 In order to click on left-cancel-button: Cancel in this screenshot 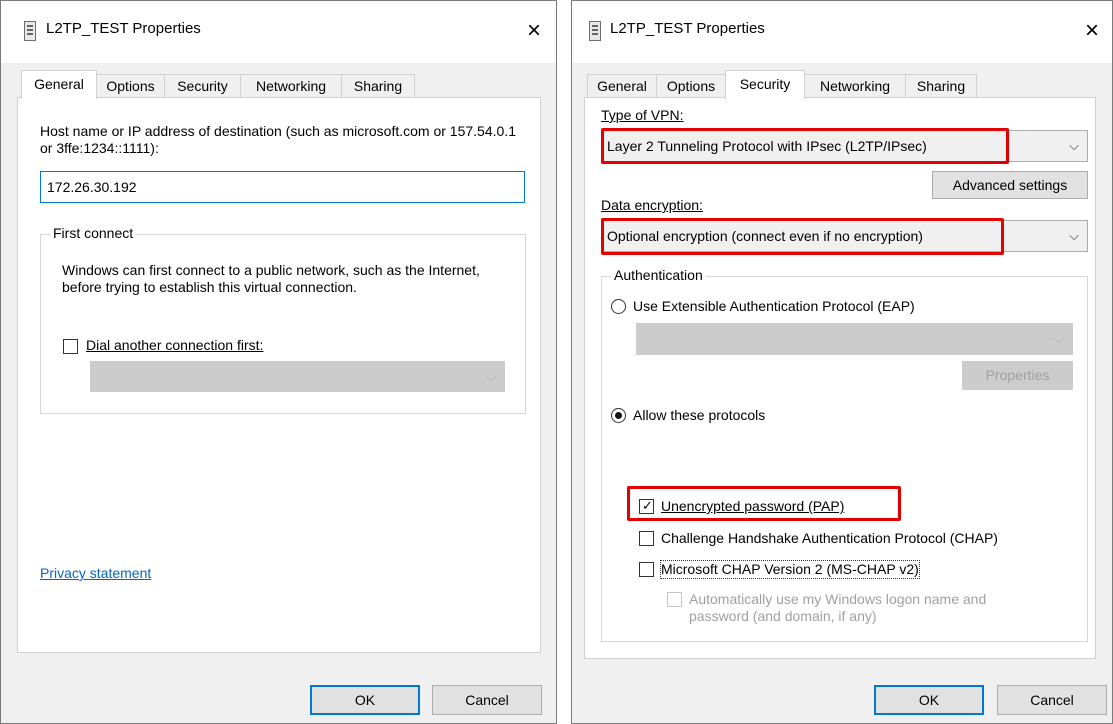, I will do `click(487, 700)`.